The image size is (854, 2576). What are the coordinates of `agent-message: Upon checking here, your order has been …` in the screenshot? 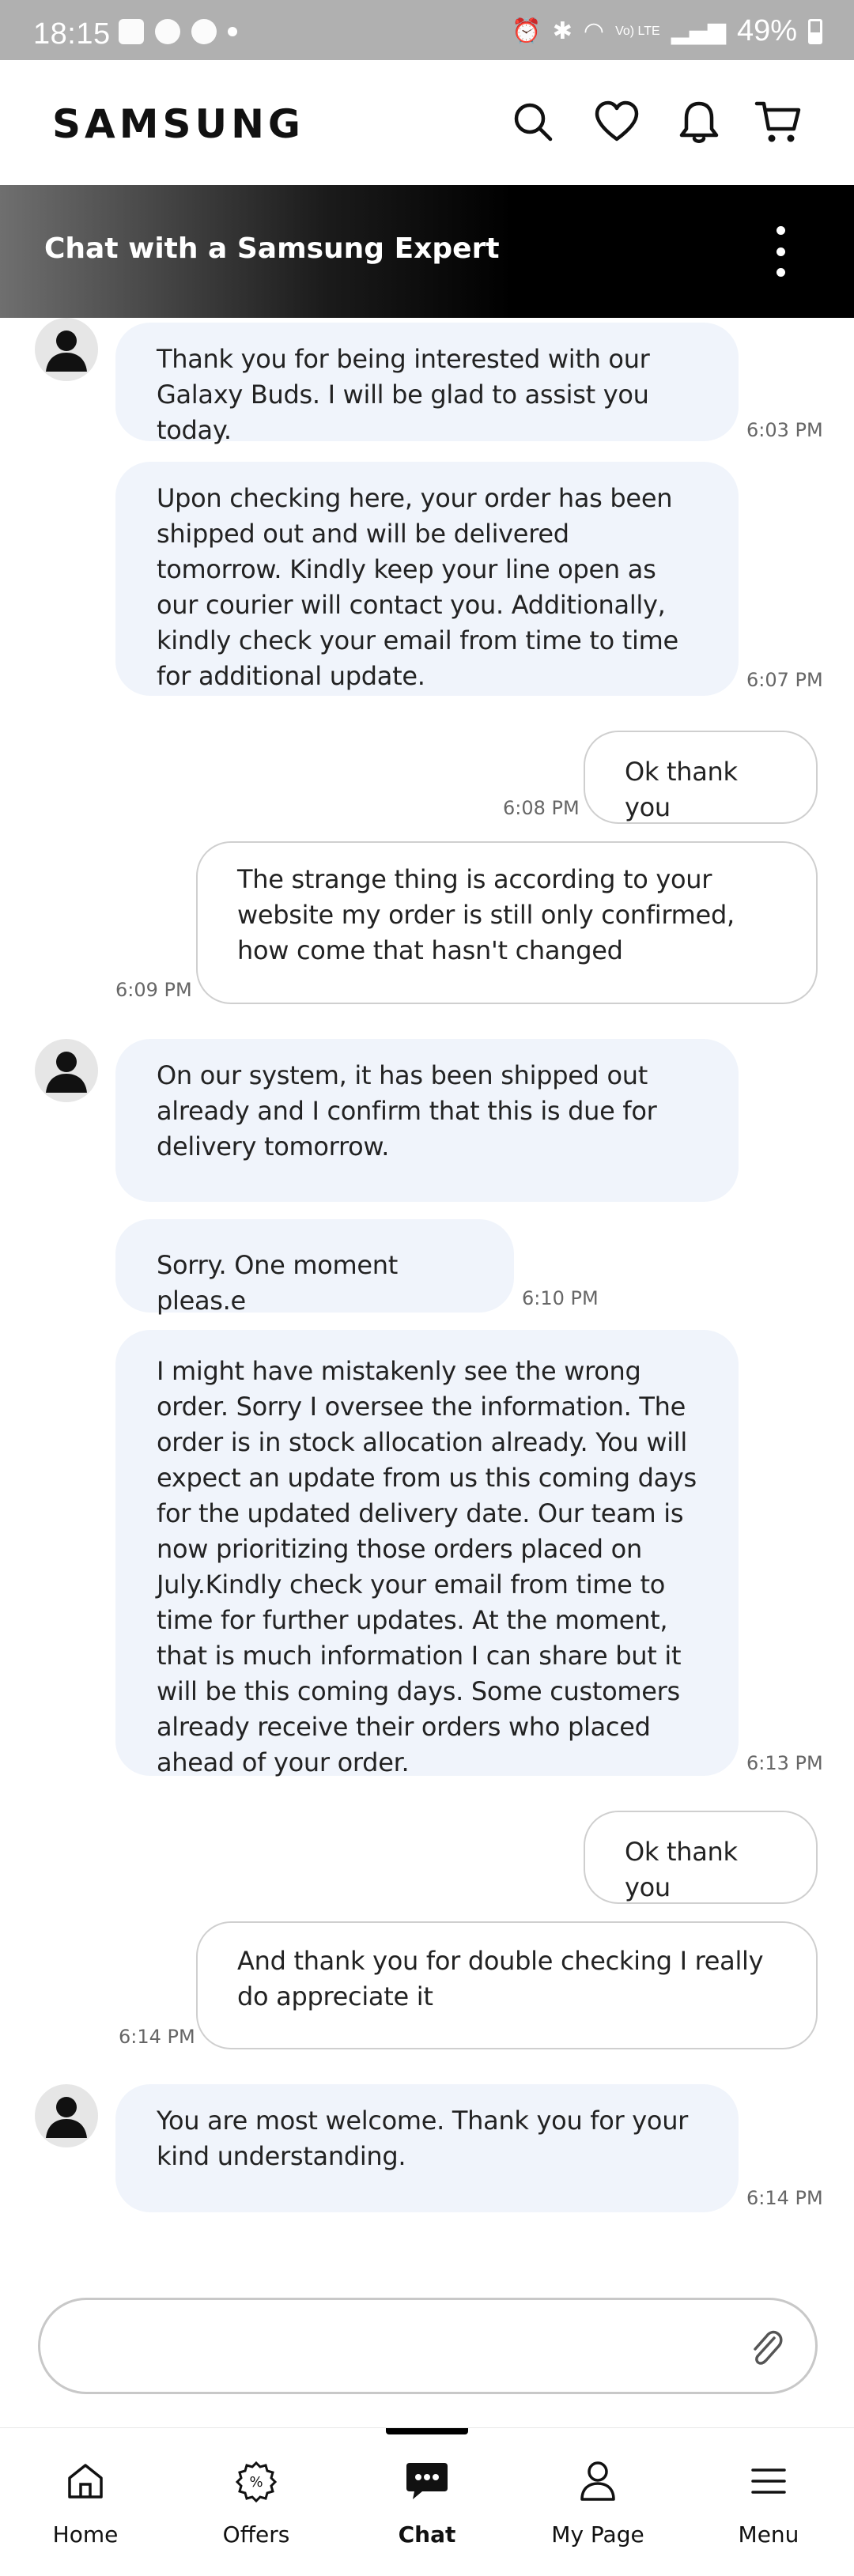 It's located at (427, 579).